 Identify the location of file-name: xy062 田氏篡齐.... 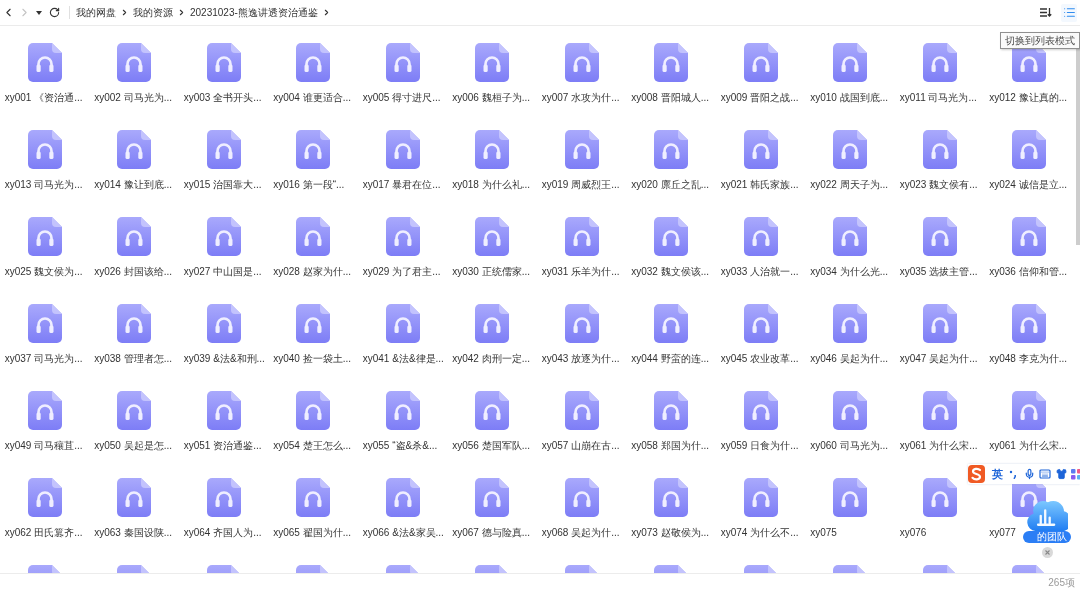
(43, 533).